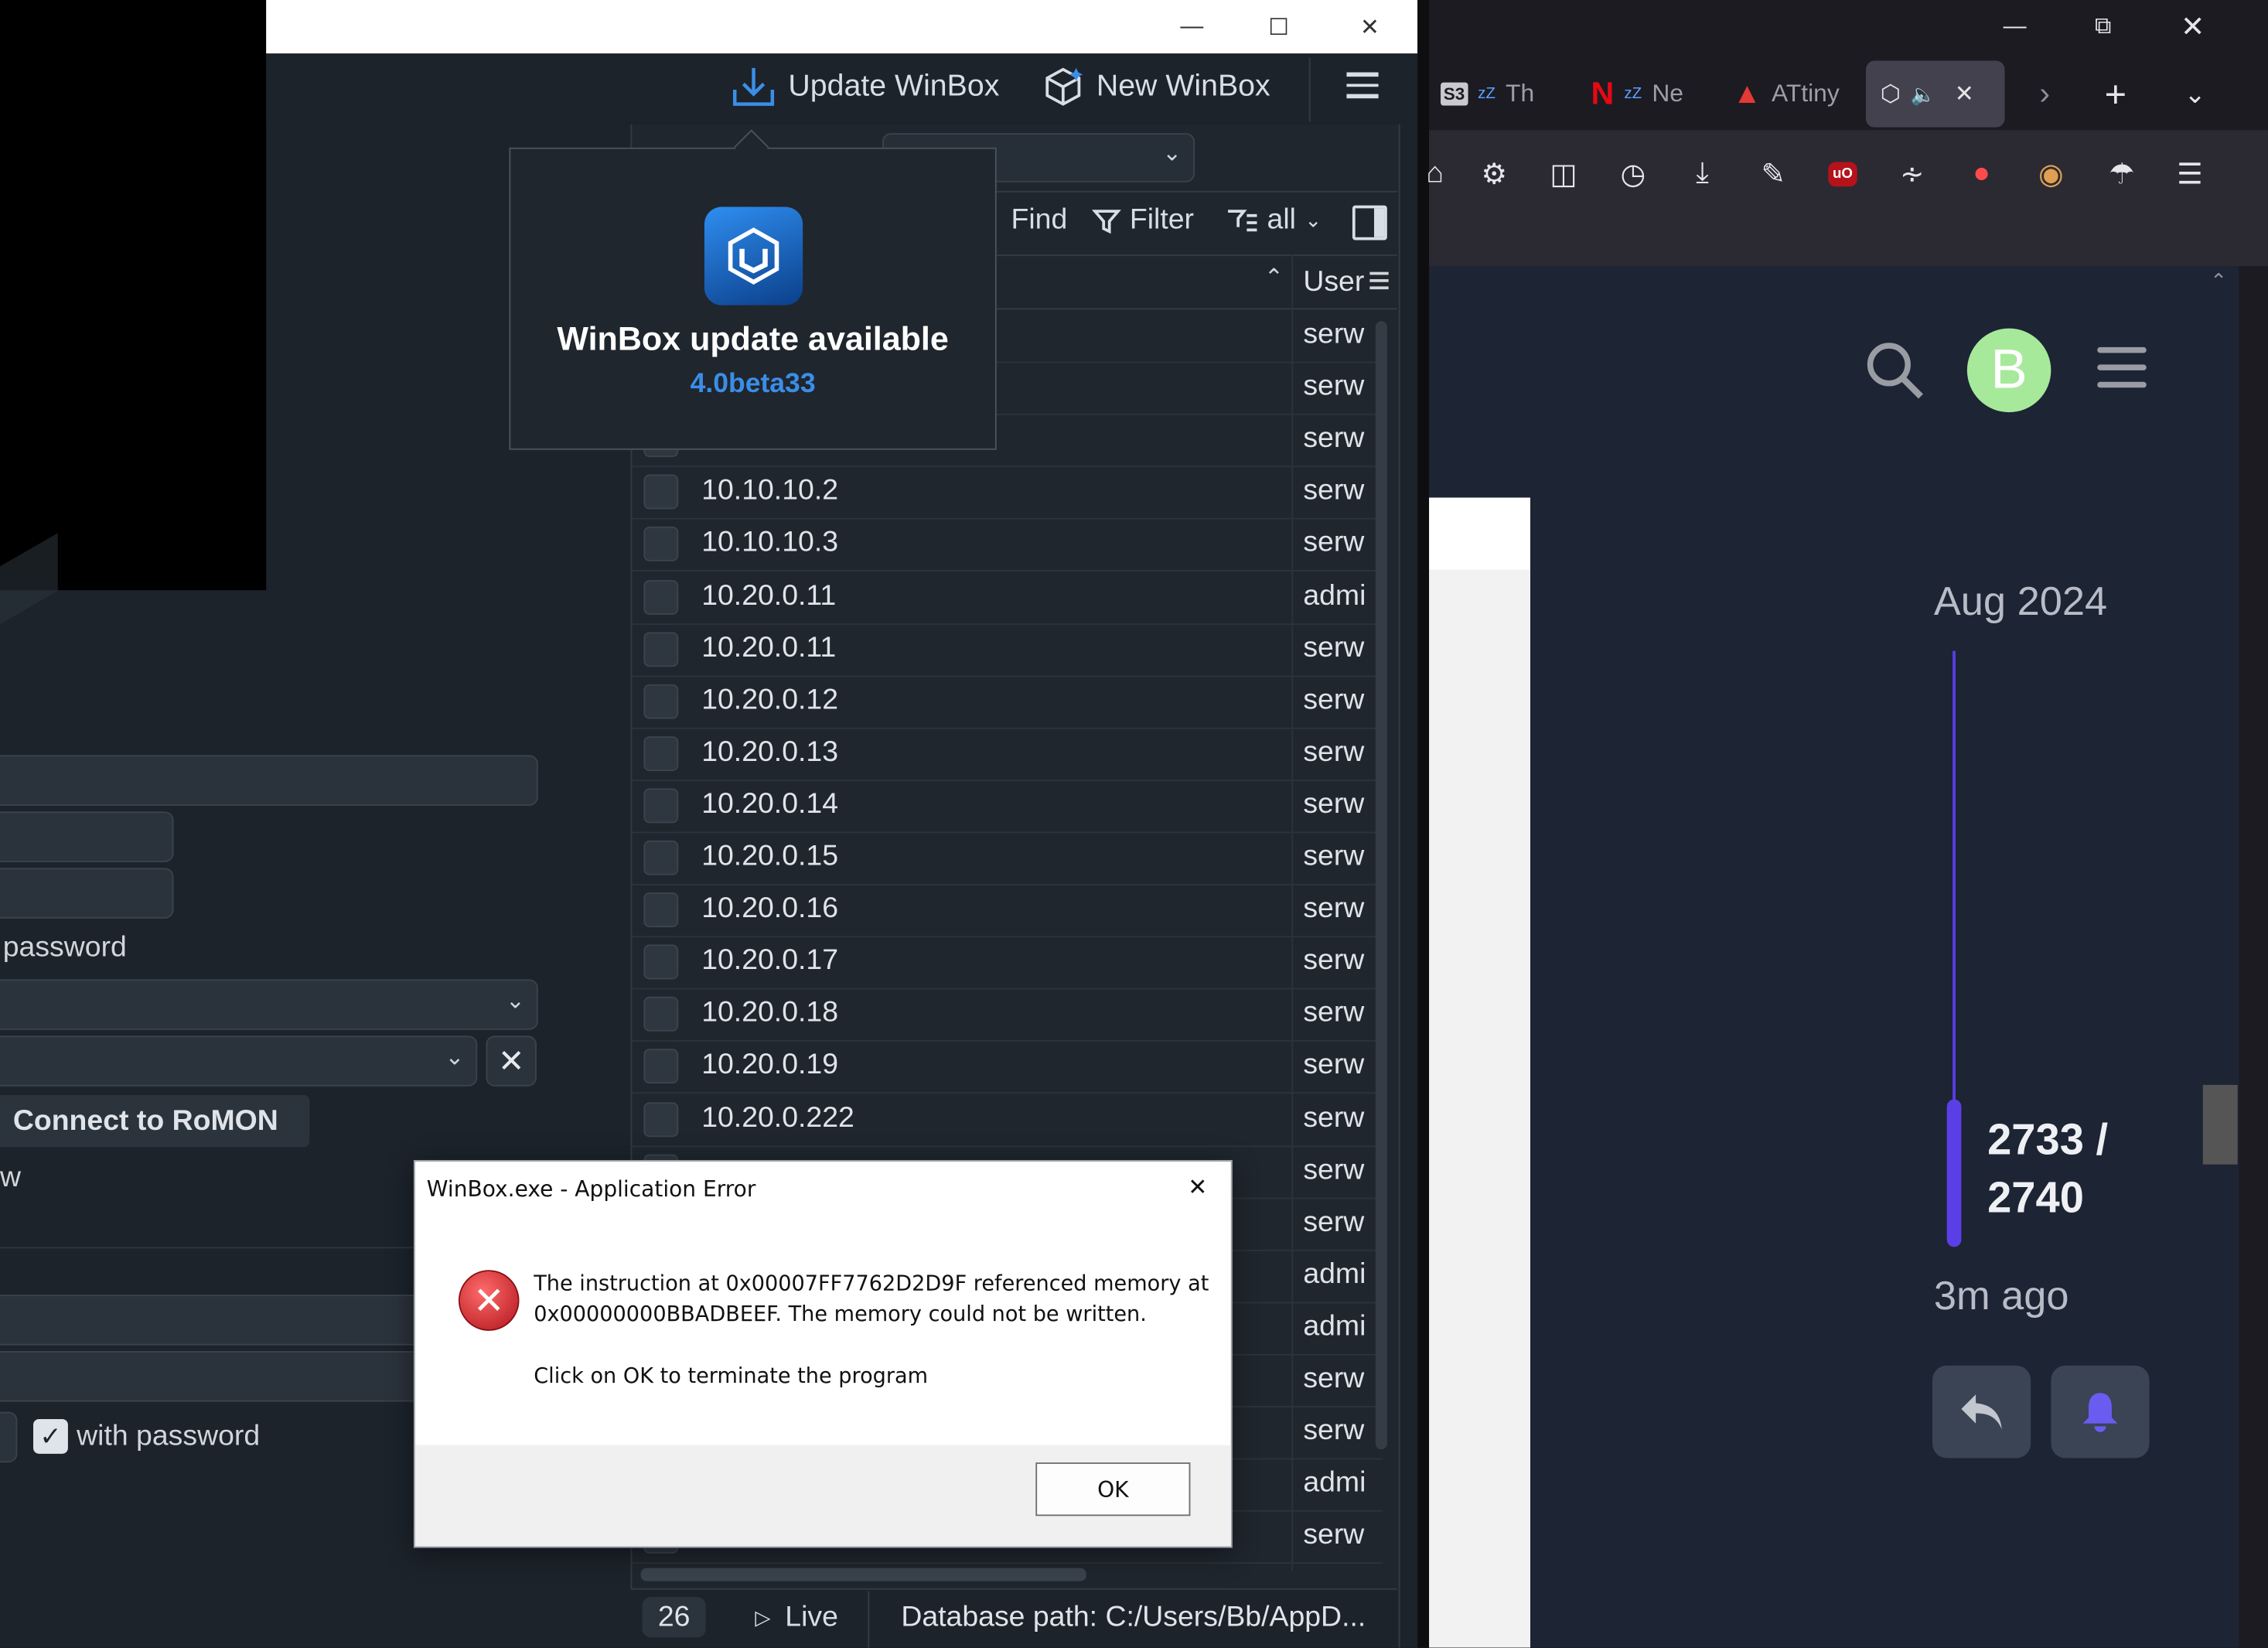 The image size is (2268, 1648). I want to click on reply-button, so click(1981, 1412).